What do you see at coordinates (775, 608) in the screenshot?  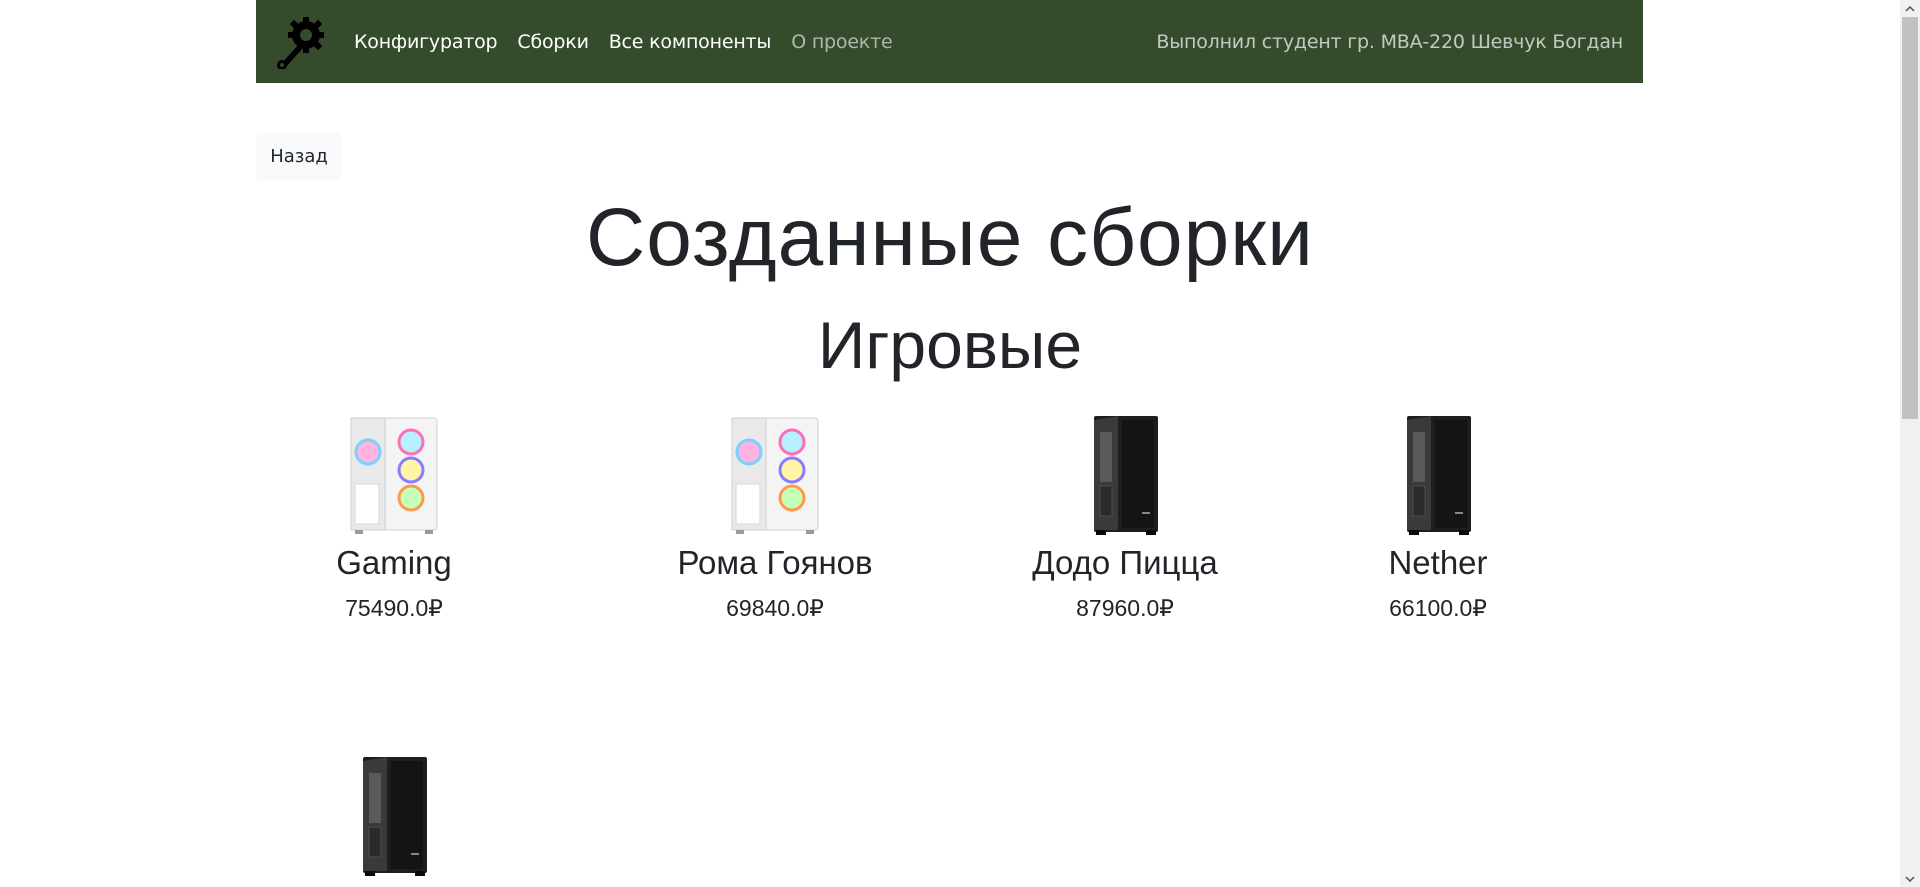 I see `build-price: 69840.0₽` at bounding box center [775, 608].